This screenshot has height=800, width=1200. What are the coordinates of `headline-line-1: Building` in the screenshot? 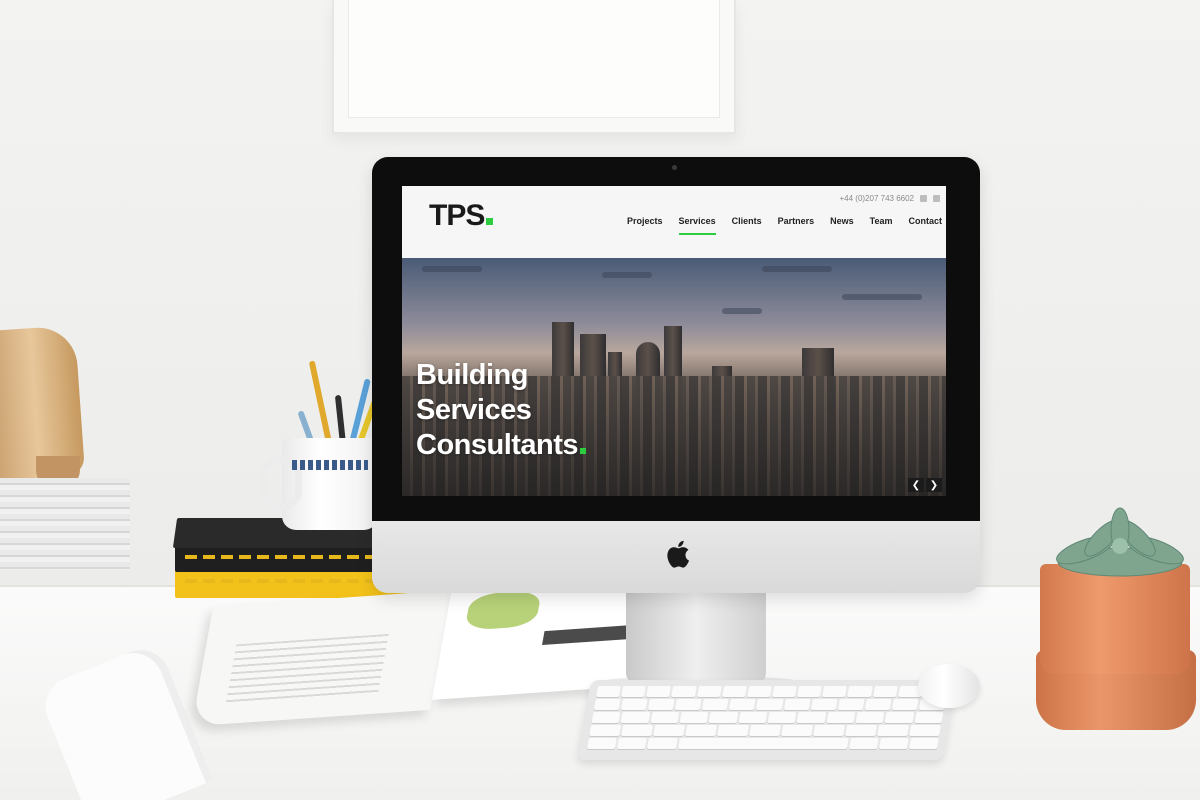 It's located at (472, 375).